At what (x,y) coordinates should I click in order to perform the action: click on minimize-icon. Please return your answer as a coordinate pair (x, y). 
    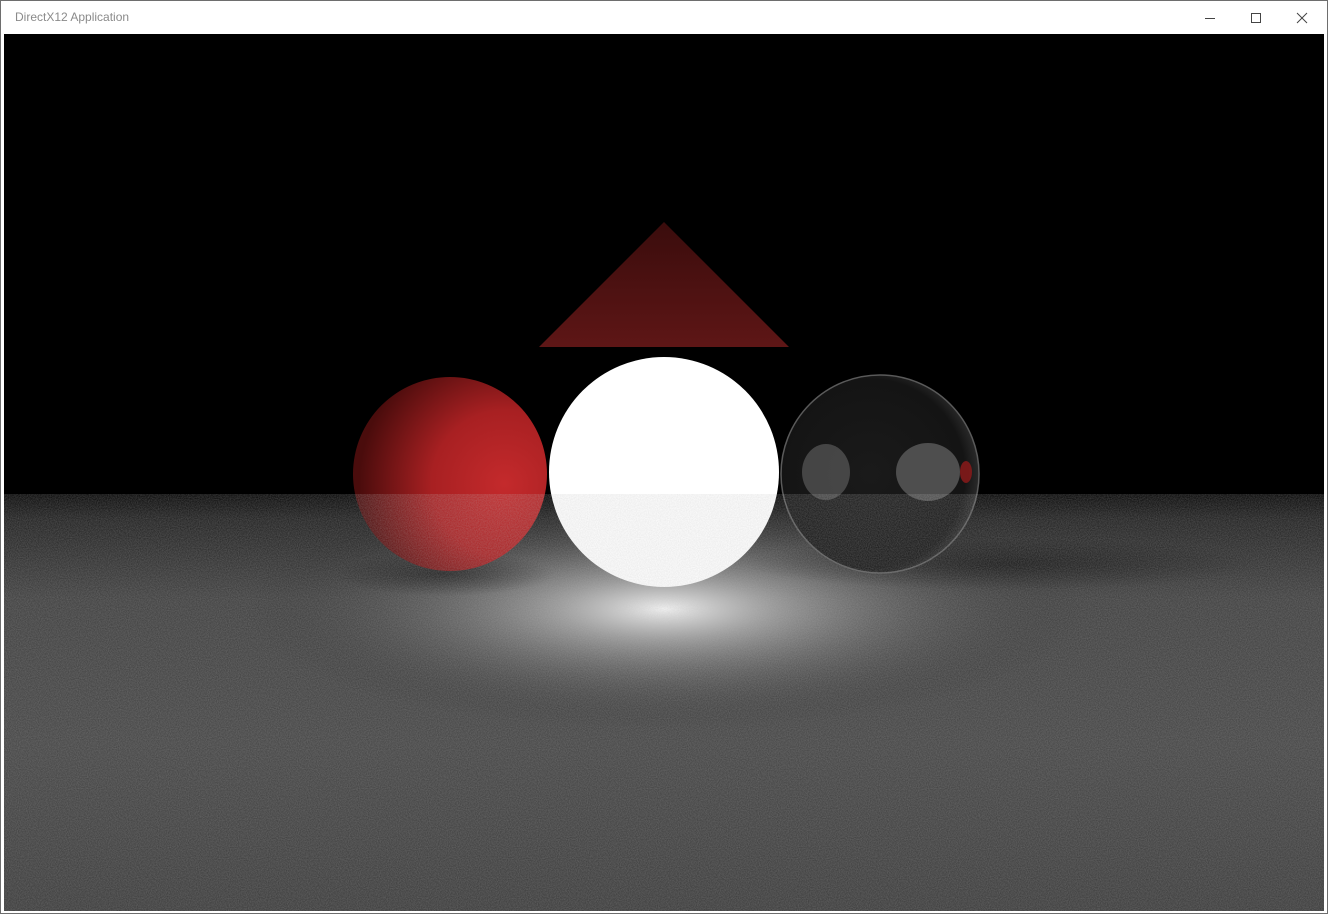
    Looking at the image, I should click on (1210, 18).